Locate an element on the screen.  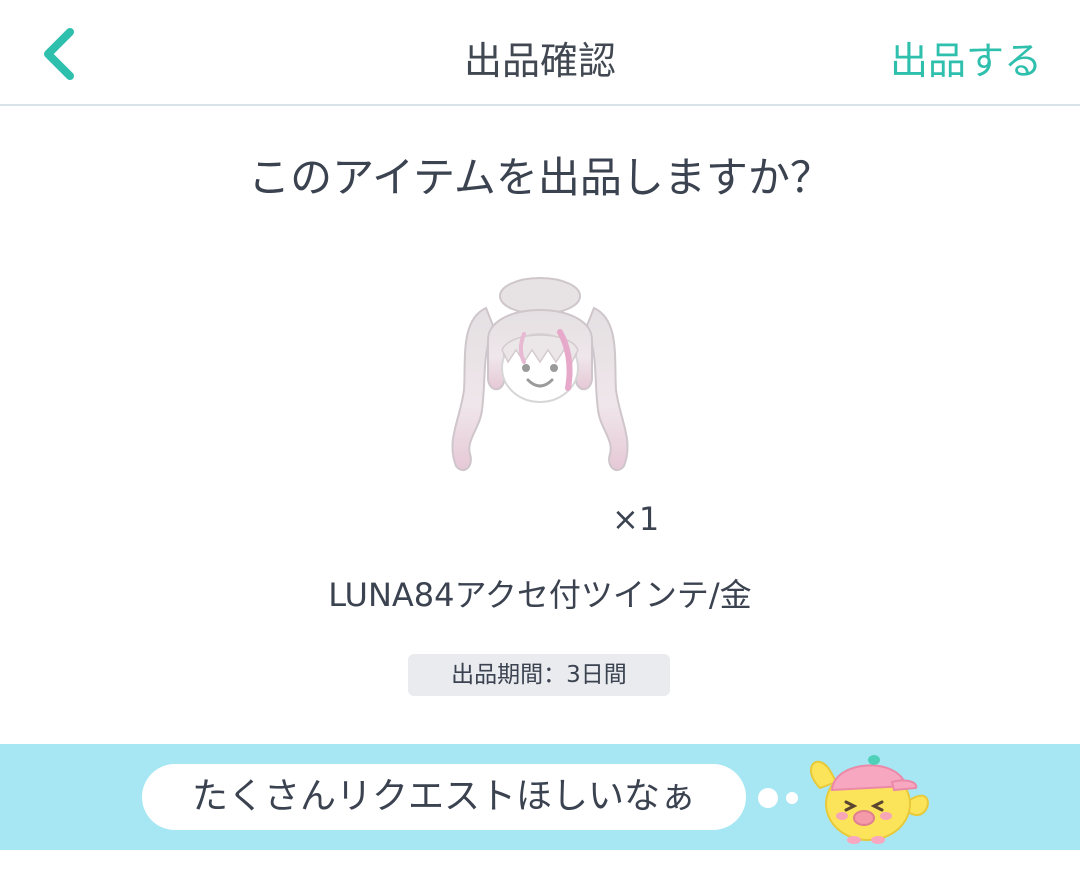
mascot is located at coordinates (871, 798).